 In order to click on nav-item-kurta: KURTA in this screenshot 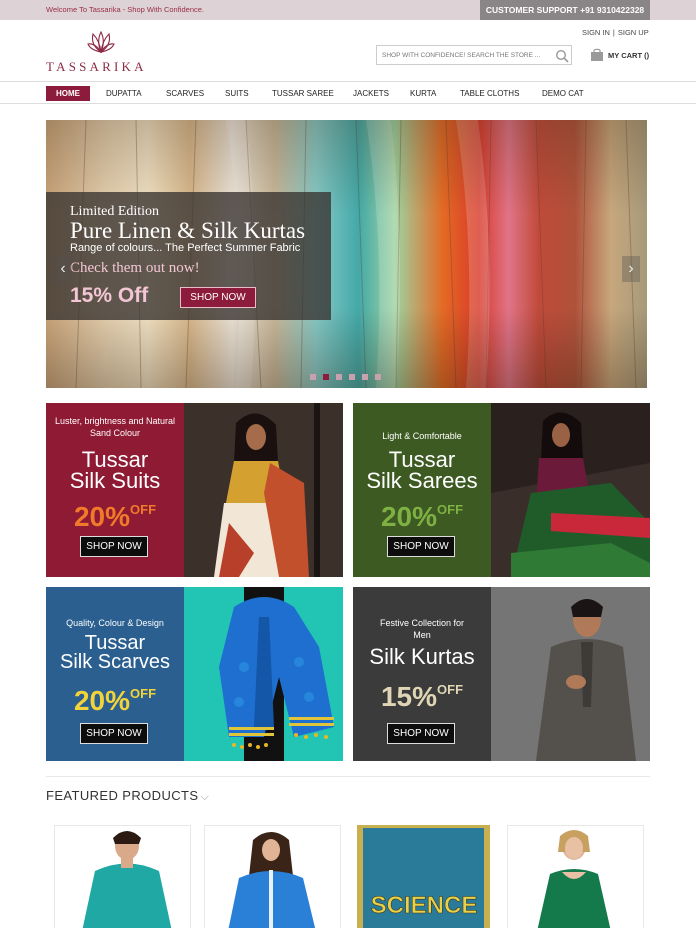, I will do `click(423, 93)`.